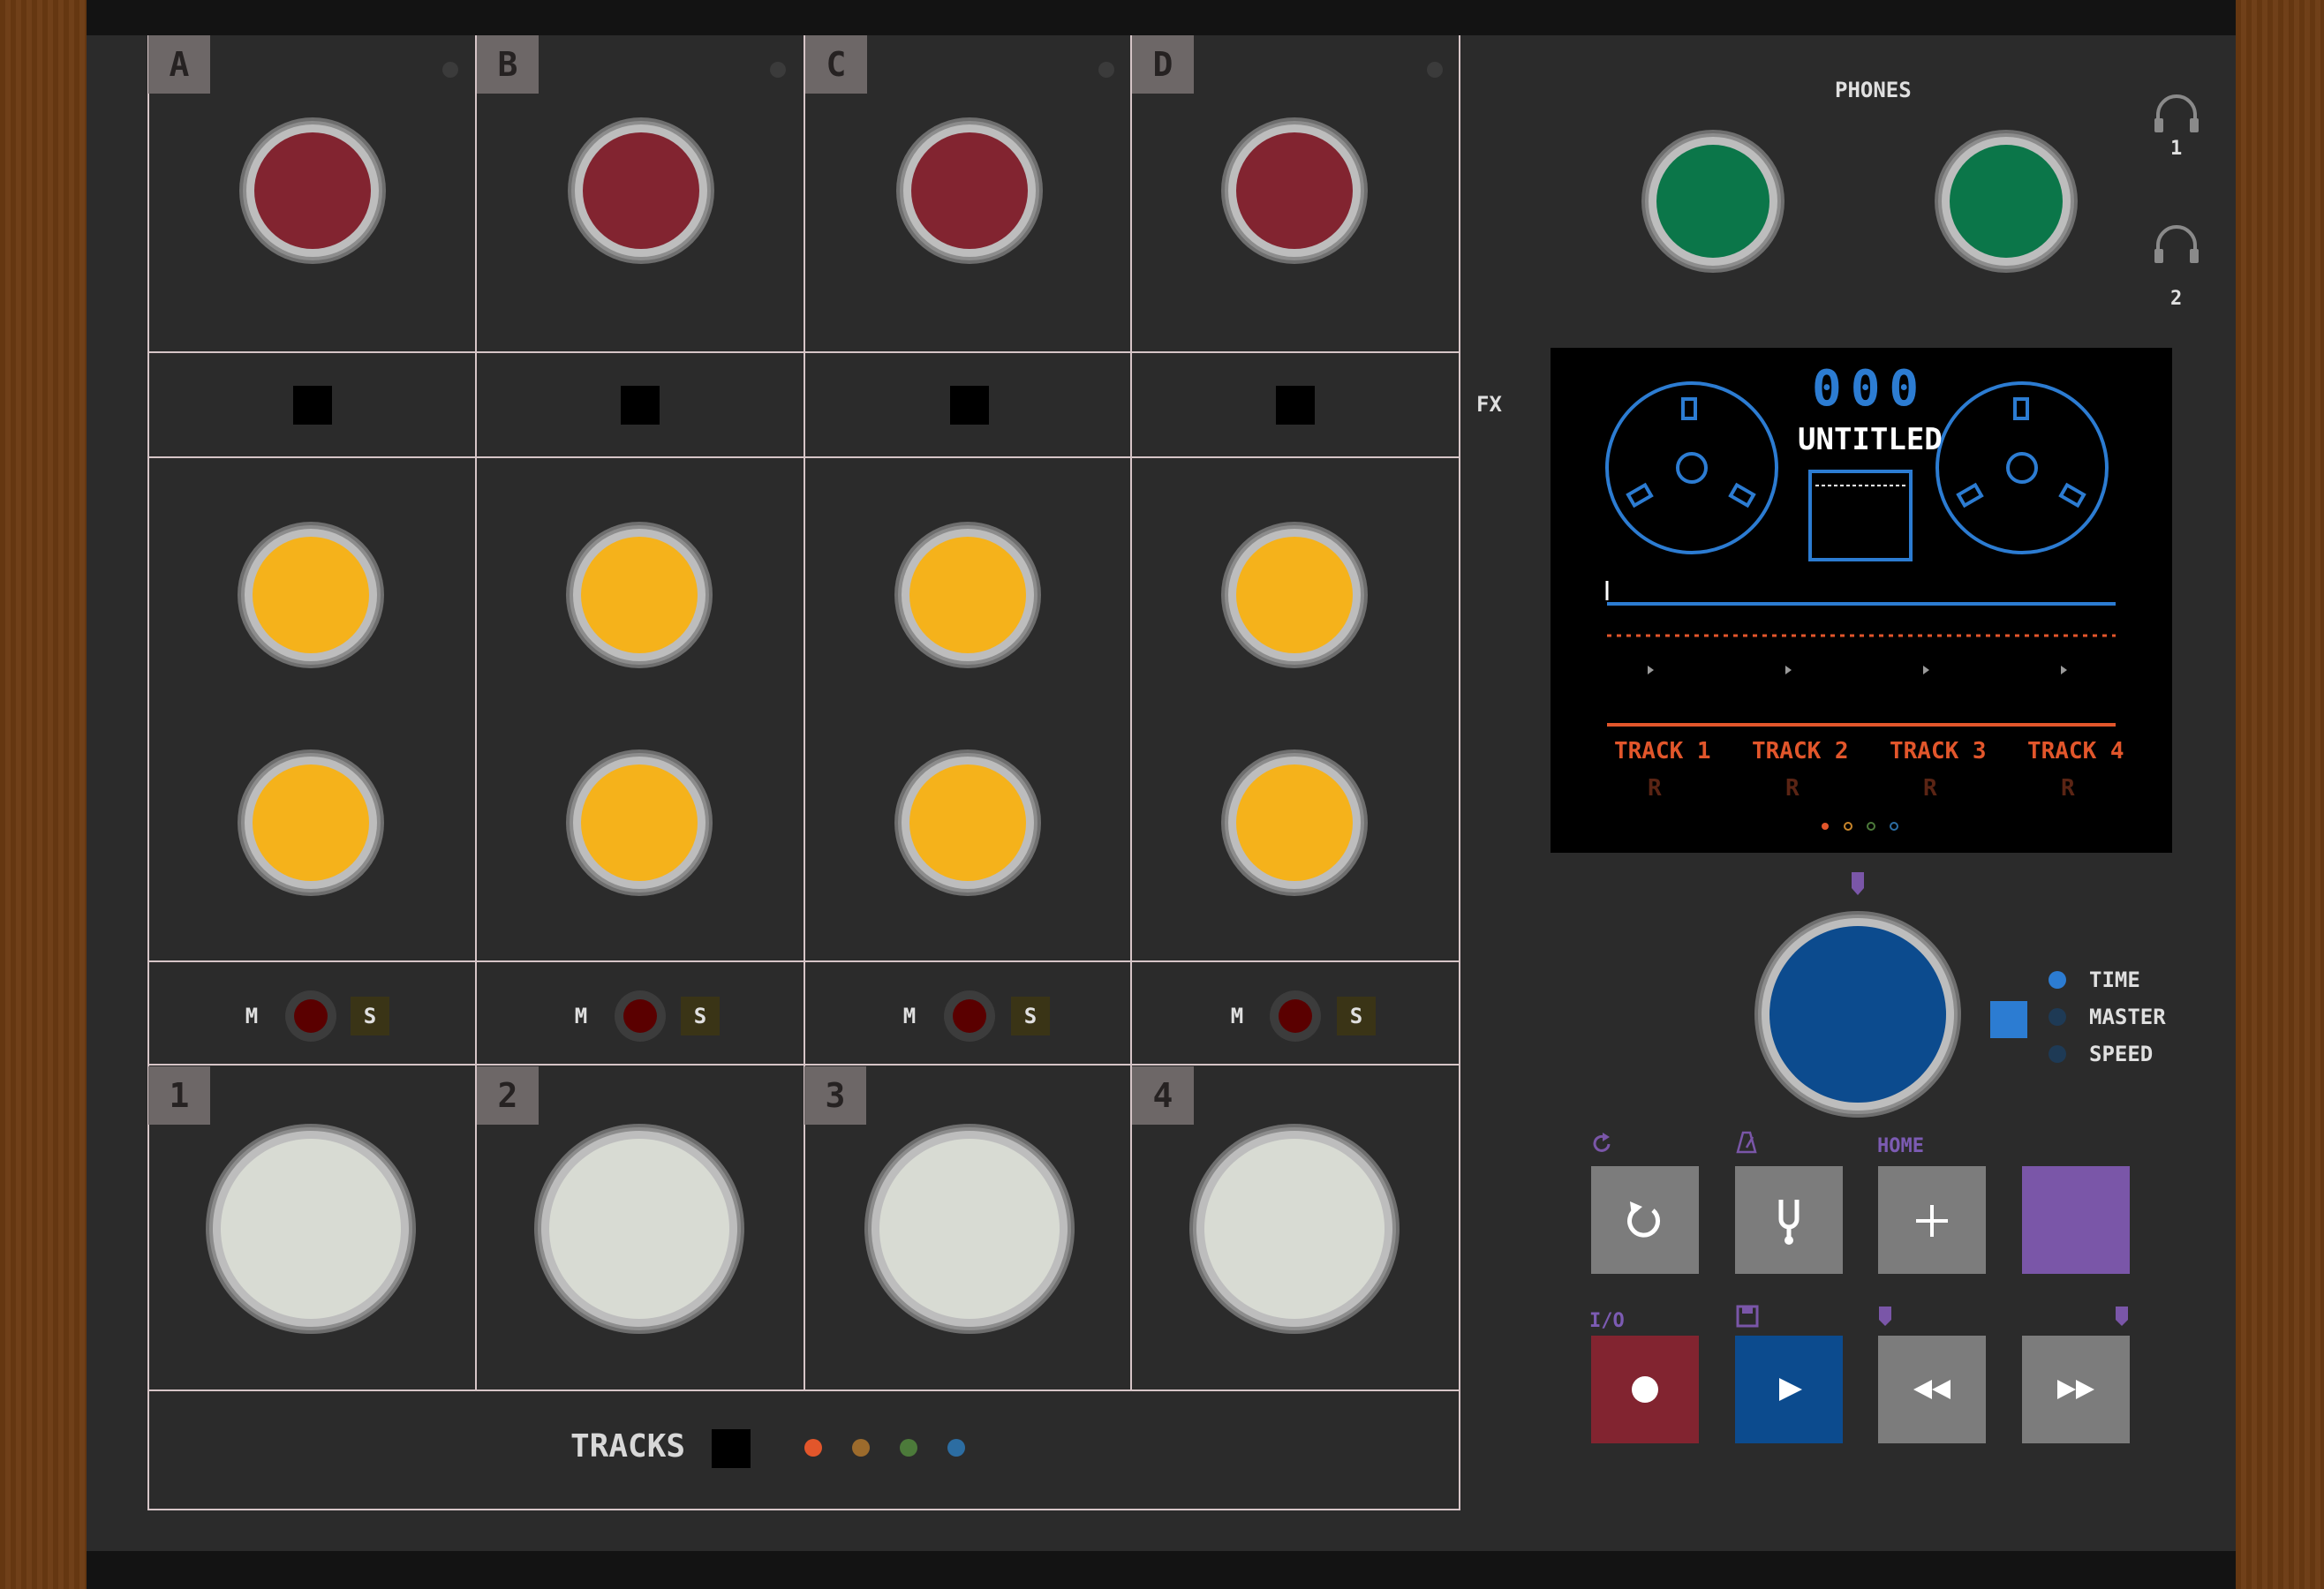 Image resolution: width=2324 pixels, height=1589 pixels. I want to click on channel-d-pan-knob, so click(1295, 1016).